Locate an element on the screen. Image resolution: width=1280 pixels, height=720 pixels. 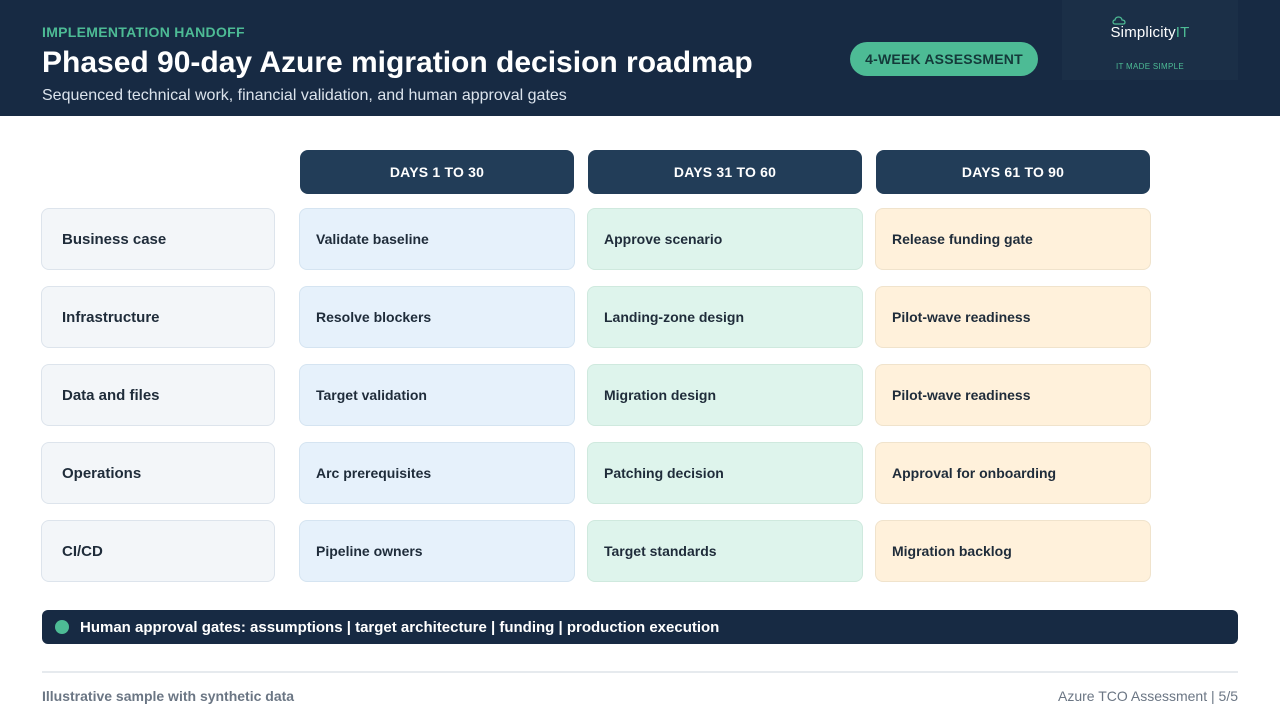
row-label-ci-cd: CI/CD is located at coordinates (158, 551).